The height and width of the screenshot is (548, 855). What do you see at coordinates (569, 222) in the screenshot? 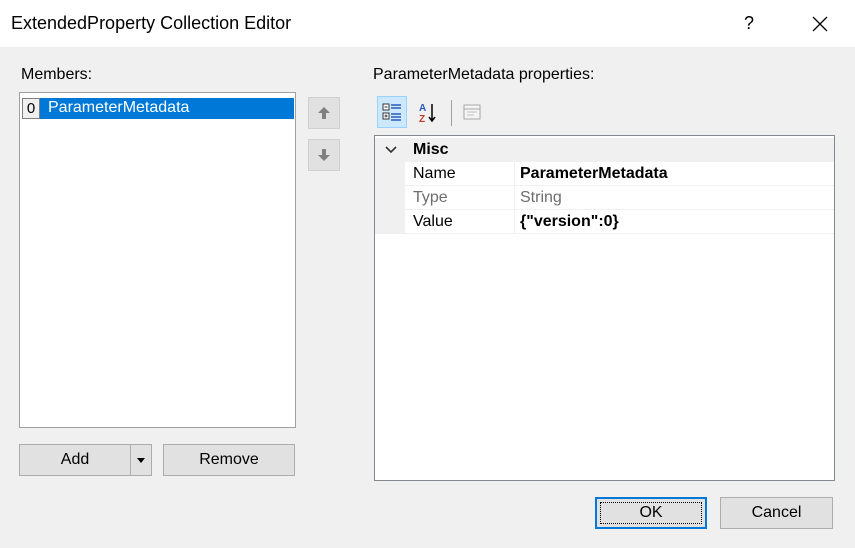
I see `property-value: {"version":0}` at bounding box center [569, 222].